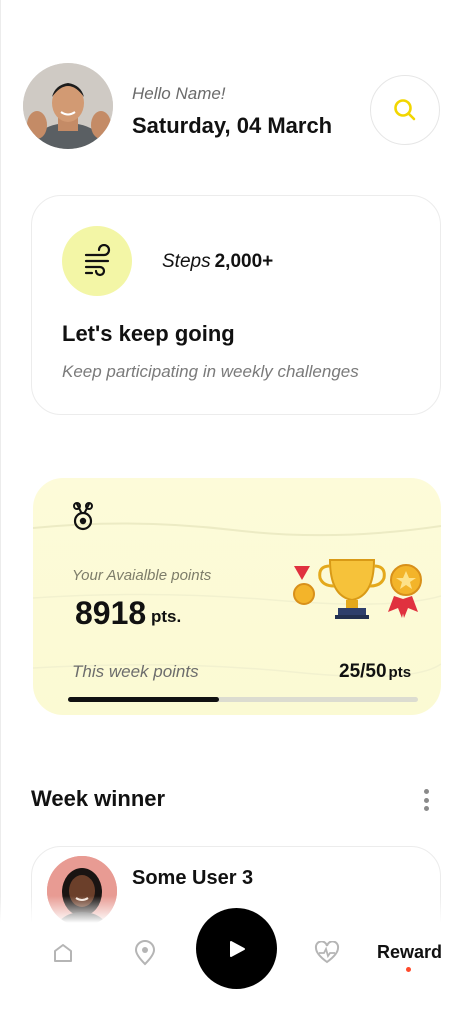 The image size is (471, 1018). Describe the element at coordinates (83, 519) in the screenshot. I see `medal-icon` at that location.